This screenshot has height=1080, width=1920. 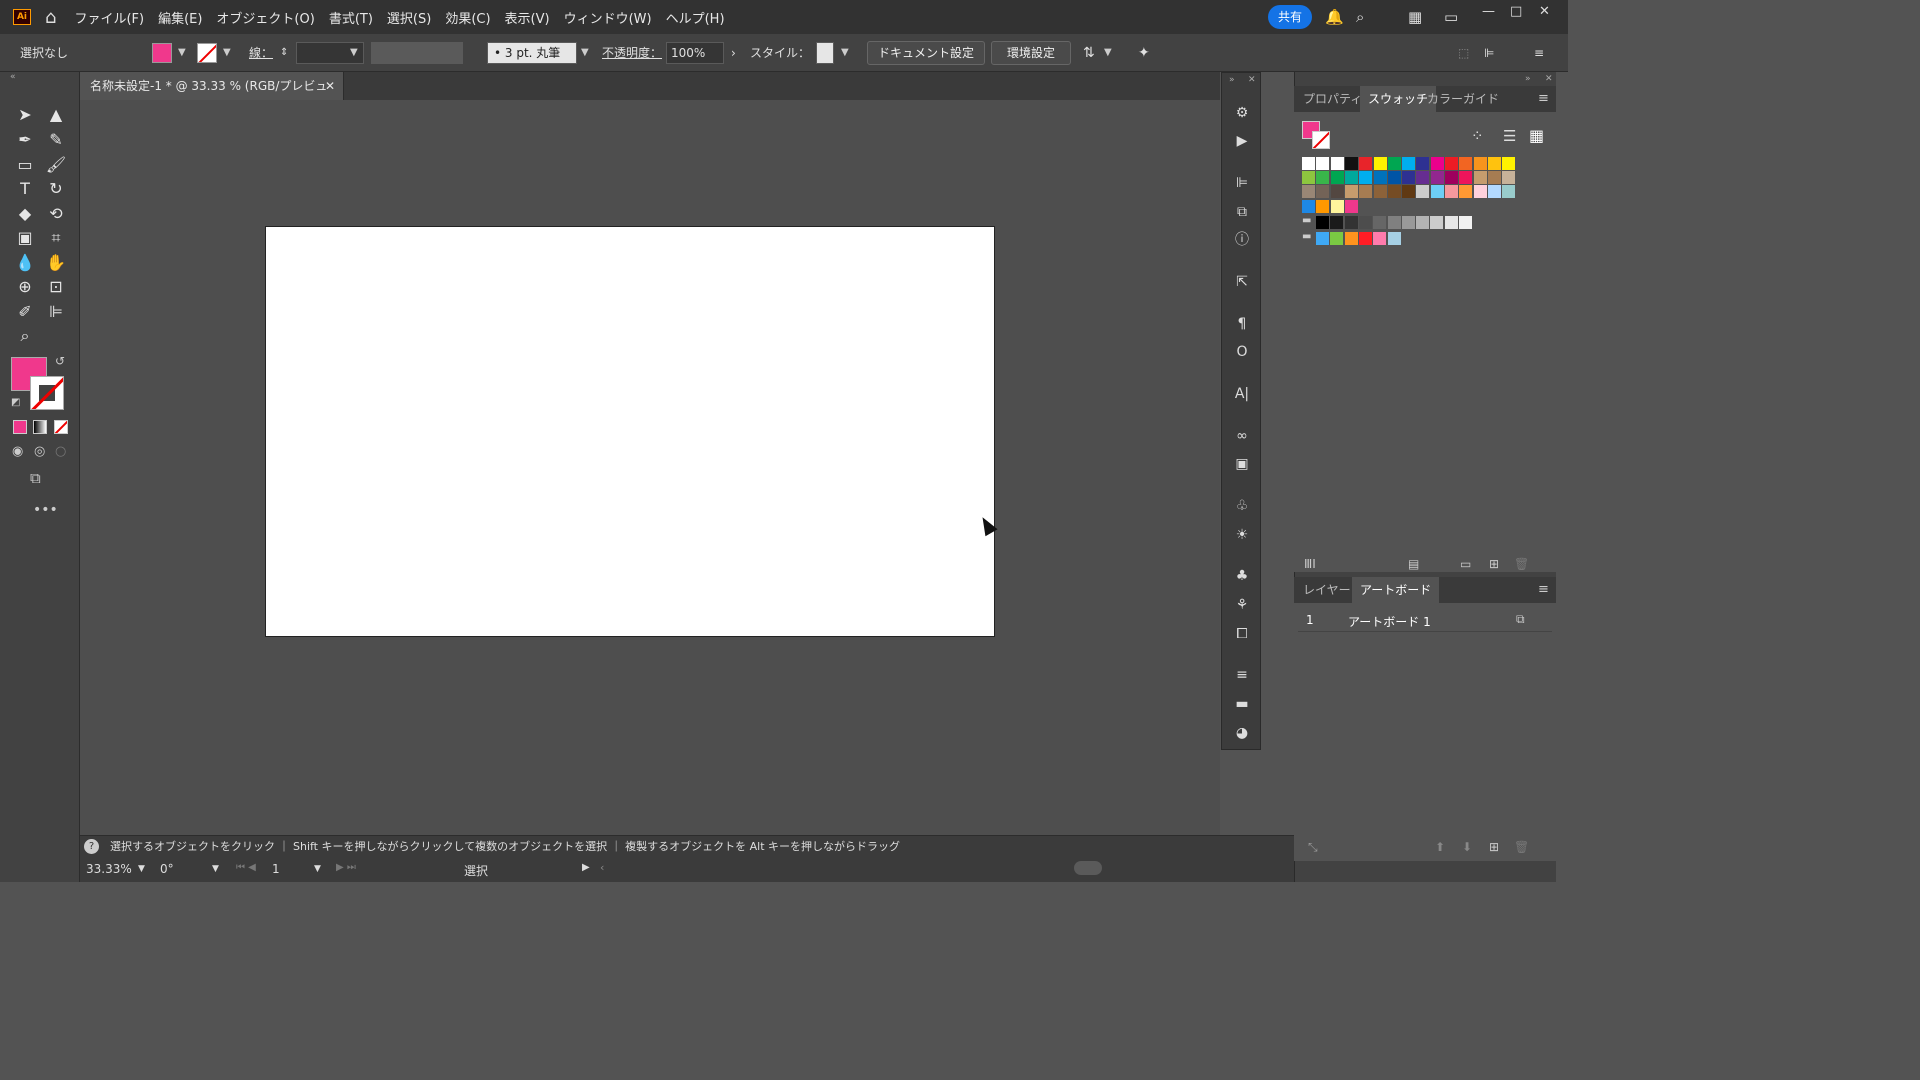 What do you see at coordinates (1425, 621) in the screenshot?
I see `artboard-row: 1 アートボード 1 ⧉` at bounding box center [1425, 621].